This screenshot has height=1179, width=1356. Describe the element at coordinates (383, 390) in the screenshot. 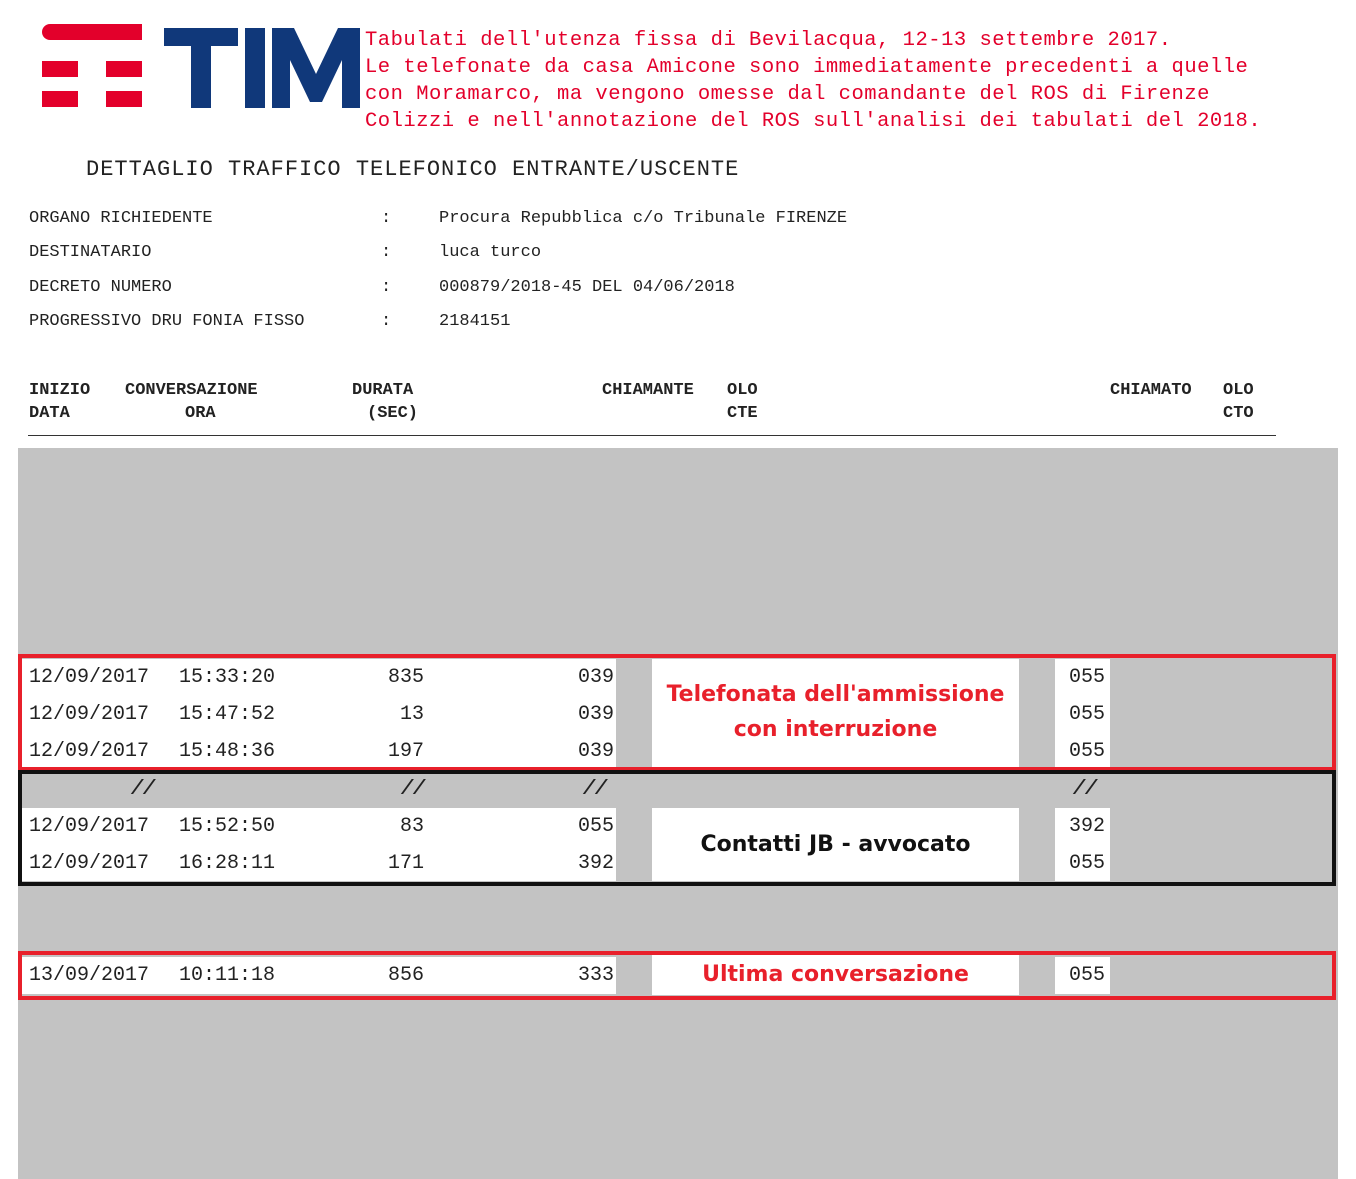

I see `header-durata: DURATA` at that location.